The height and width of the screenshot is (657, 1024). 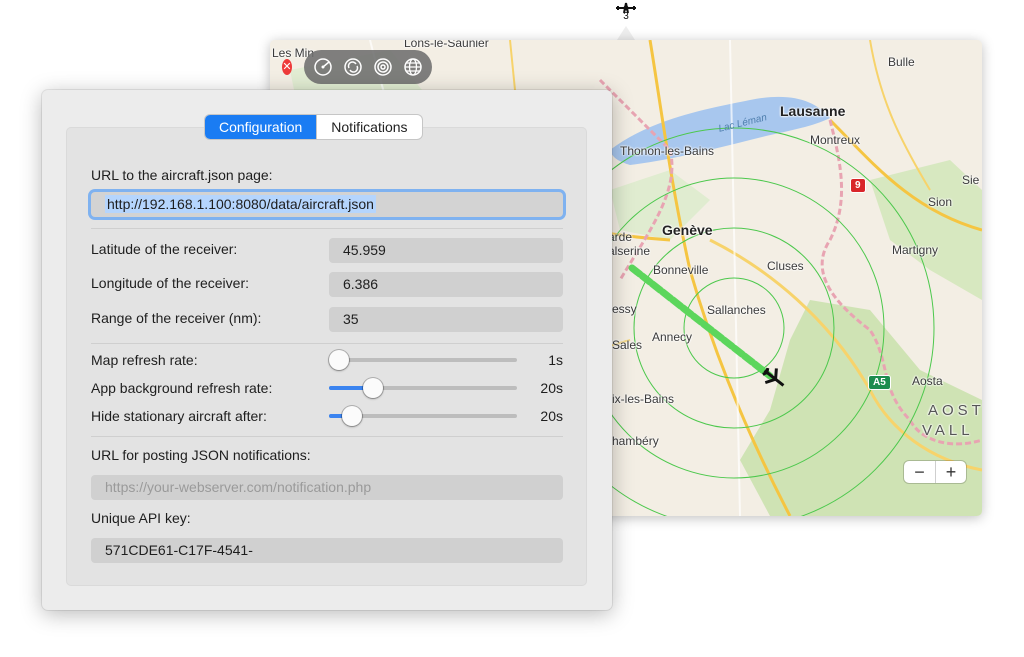 What do you see at coordinates (368, 67) in the screenshot?
I see `tool-pill` at bounding box center [368, 67].